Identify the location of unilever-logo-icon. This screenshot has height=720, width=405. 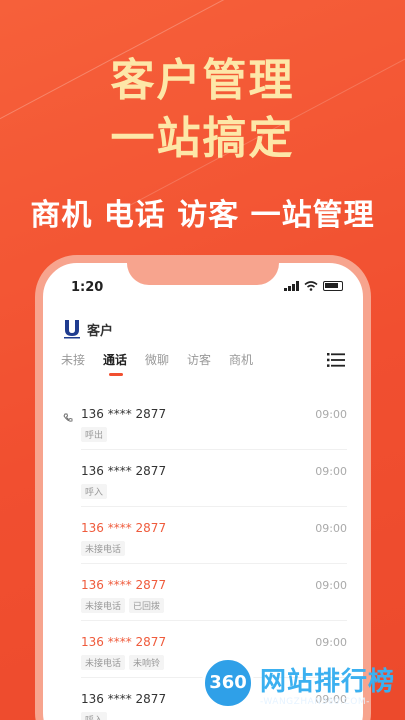
(72, 329).